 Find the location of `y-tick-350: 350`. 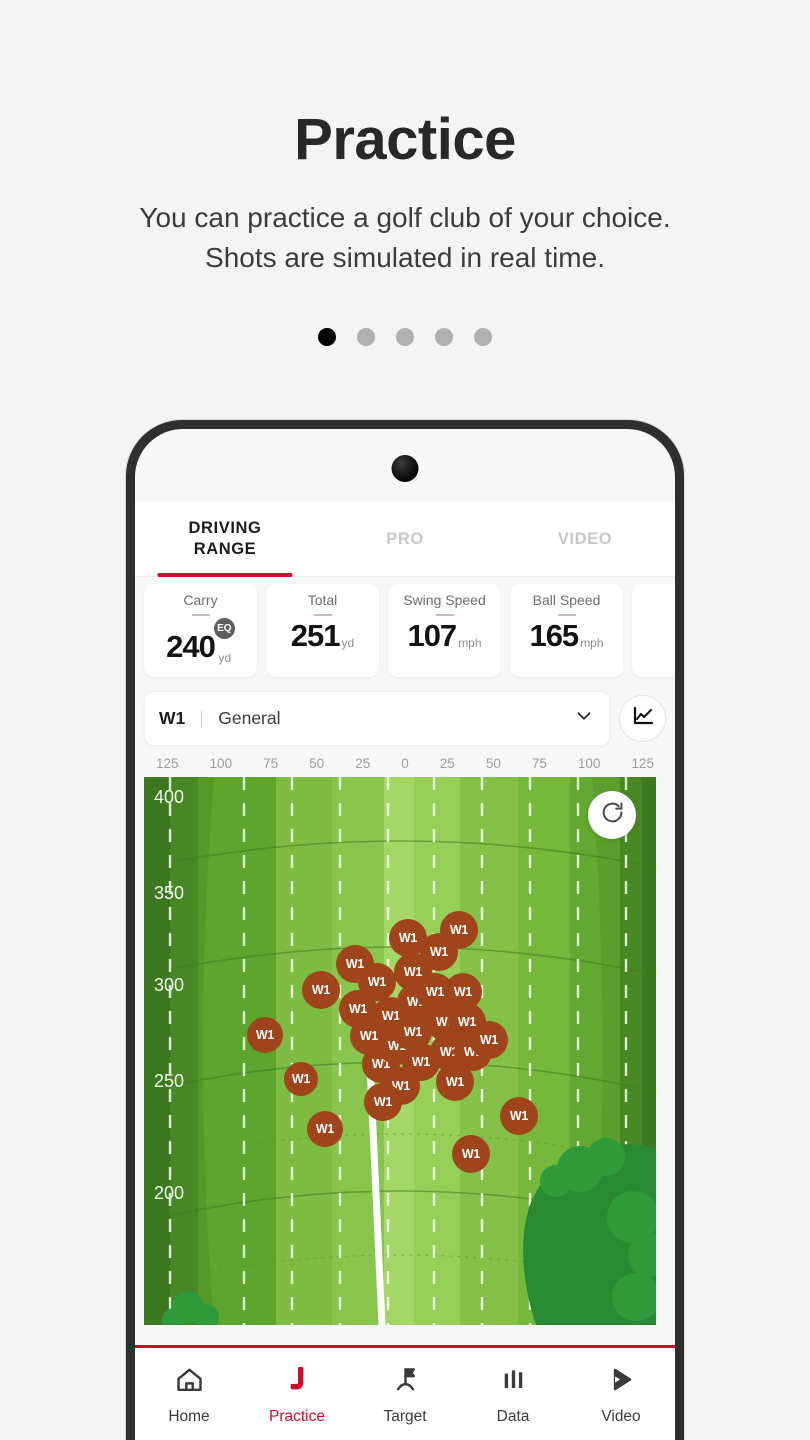

y-tick-350: 350 is located at coordinates (169, 893).